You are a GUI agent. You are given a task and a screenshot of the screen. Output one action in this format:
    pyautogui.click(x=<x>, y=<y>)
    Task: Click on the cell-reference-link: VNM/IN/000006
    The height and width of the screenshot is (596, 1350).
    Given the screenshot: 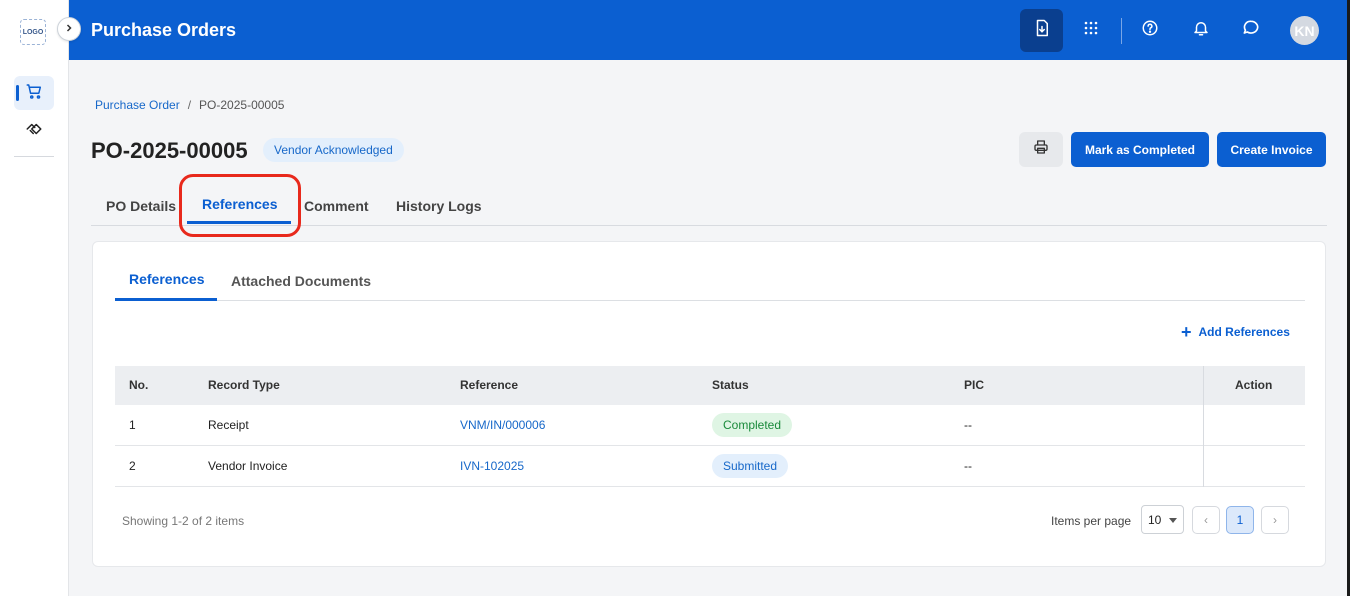 What is the action you would take?
    pyautogui.click(x=502, y=425)
    